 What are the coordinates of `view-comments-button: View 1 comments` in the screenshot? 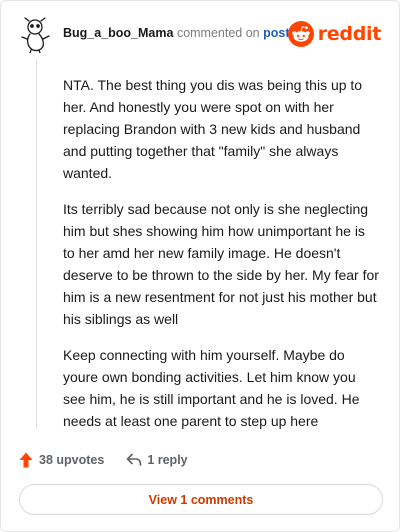 It's located at (201, 499).